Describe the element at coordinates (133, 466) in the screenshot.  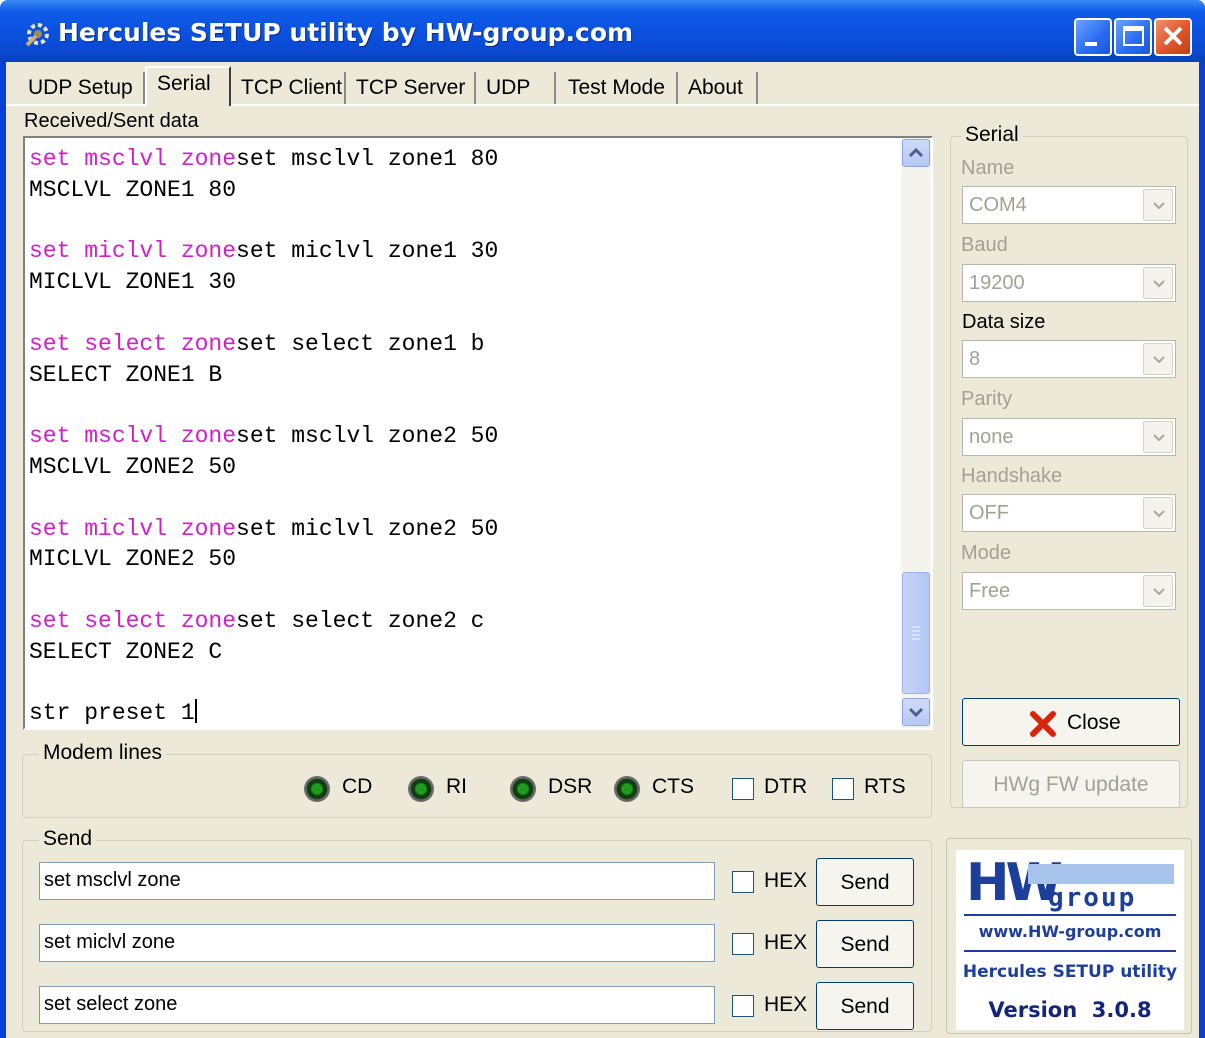
I see `received-text: MSCLVL ZONE2 50` at that location.